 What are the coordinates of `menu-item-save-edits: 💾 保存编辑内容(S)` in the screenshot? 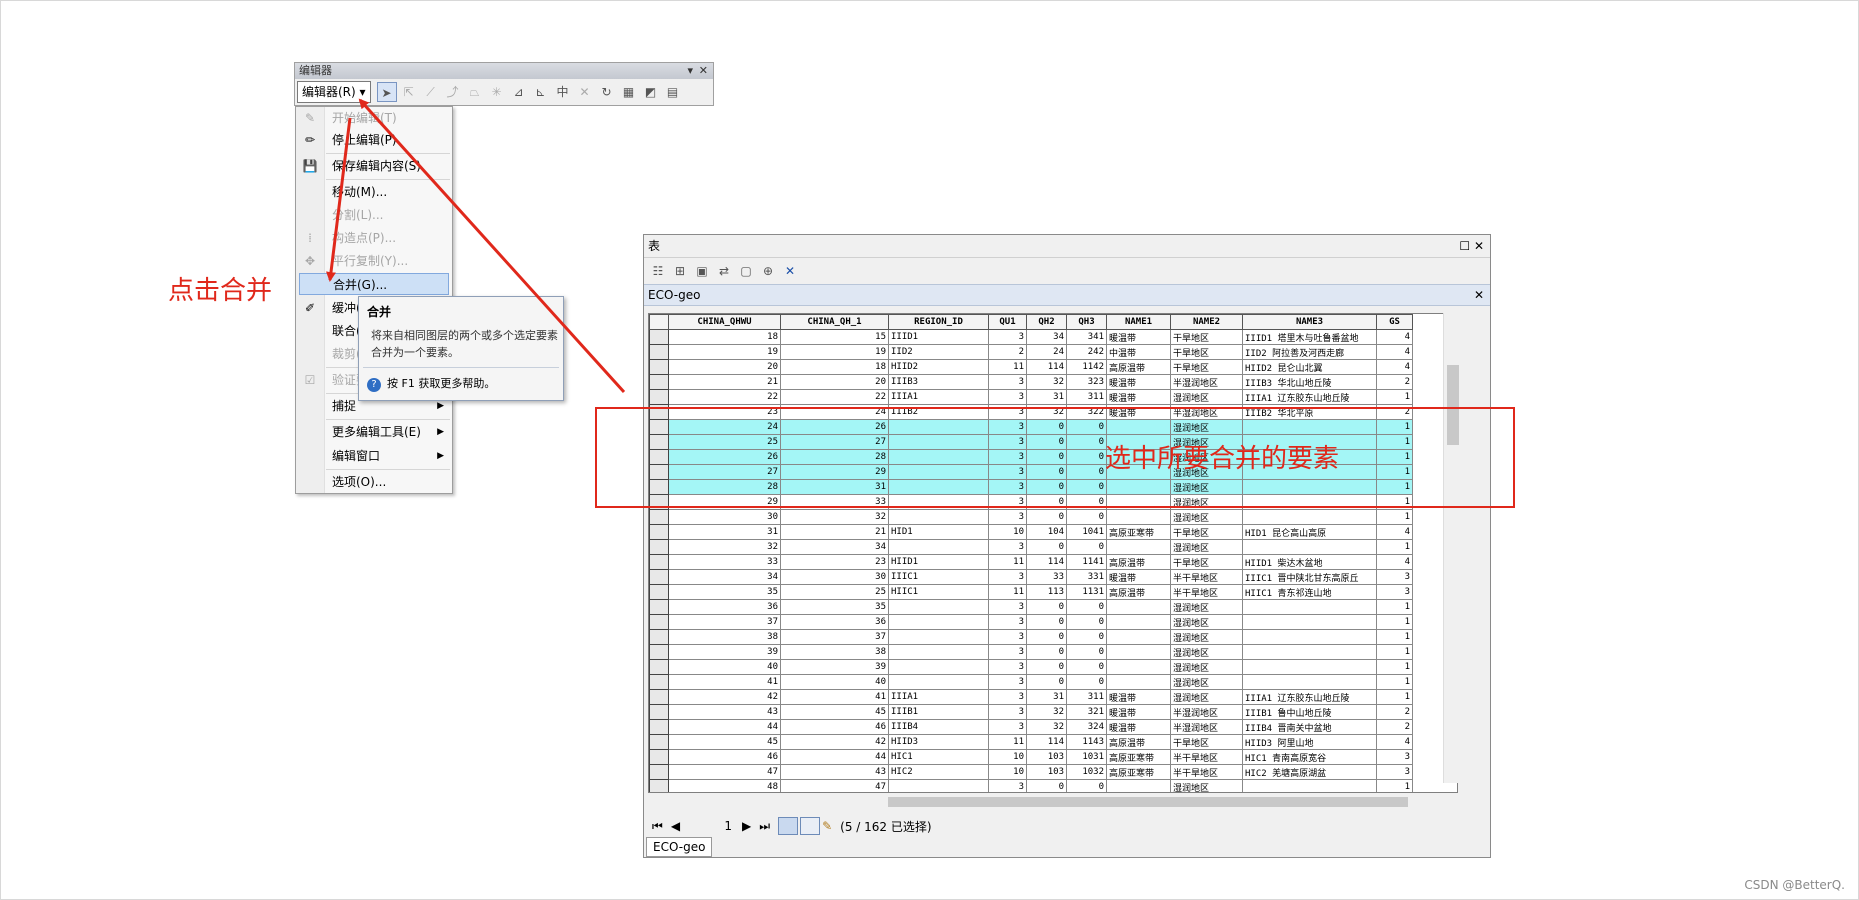 It's located at (374, 166).